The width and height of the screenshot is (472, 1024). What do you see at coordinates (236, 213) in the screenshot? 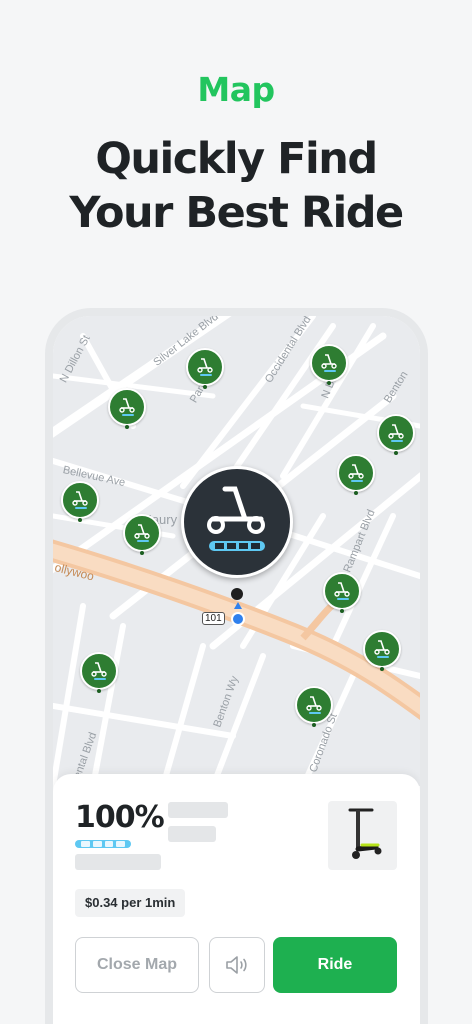
I see `headline-line-2: Your Best Ride` at bounding box center [236, 213].